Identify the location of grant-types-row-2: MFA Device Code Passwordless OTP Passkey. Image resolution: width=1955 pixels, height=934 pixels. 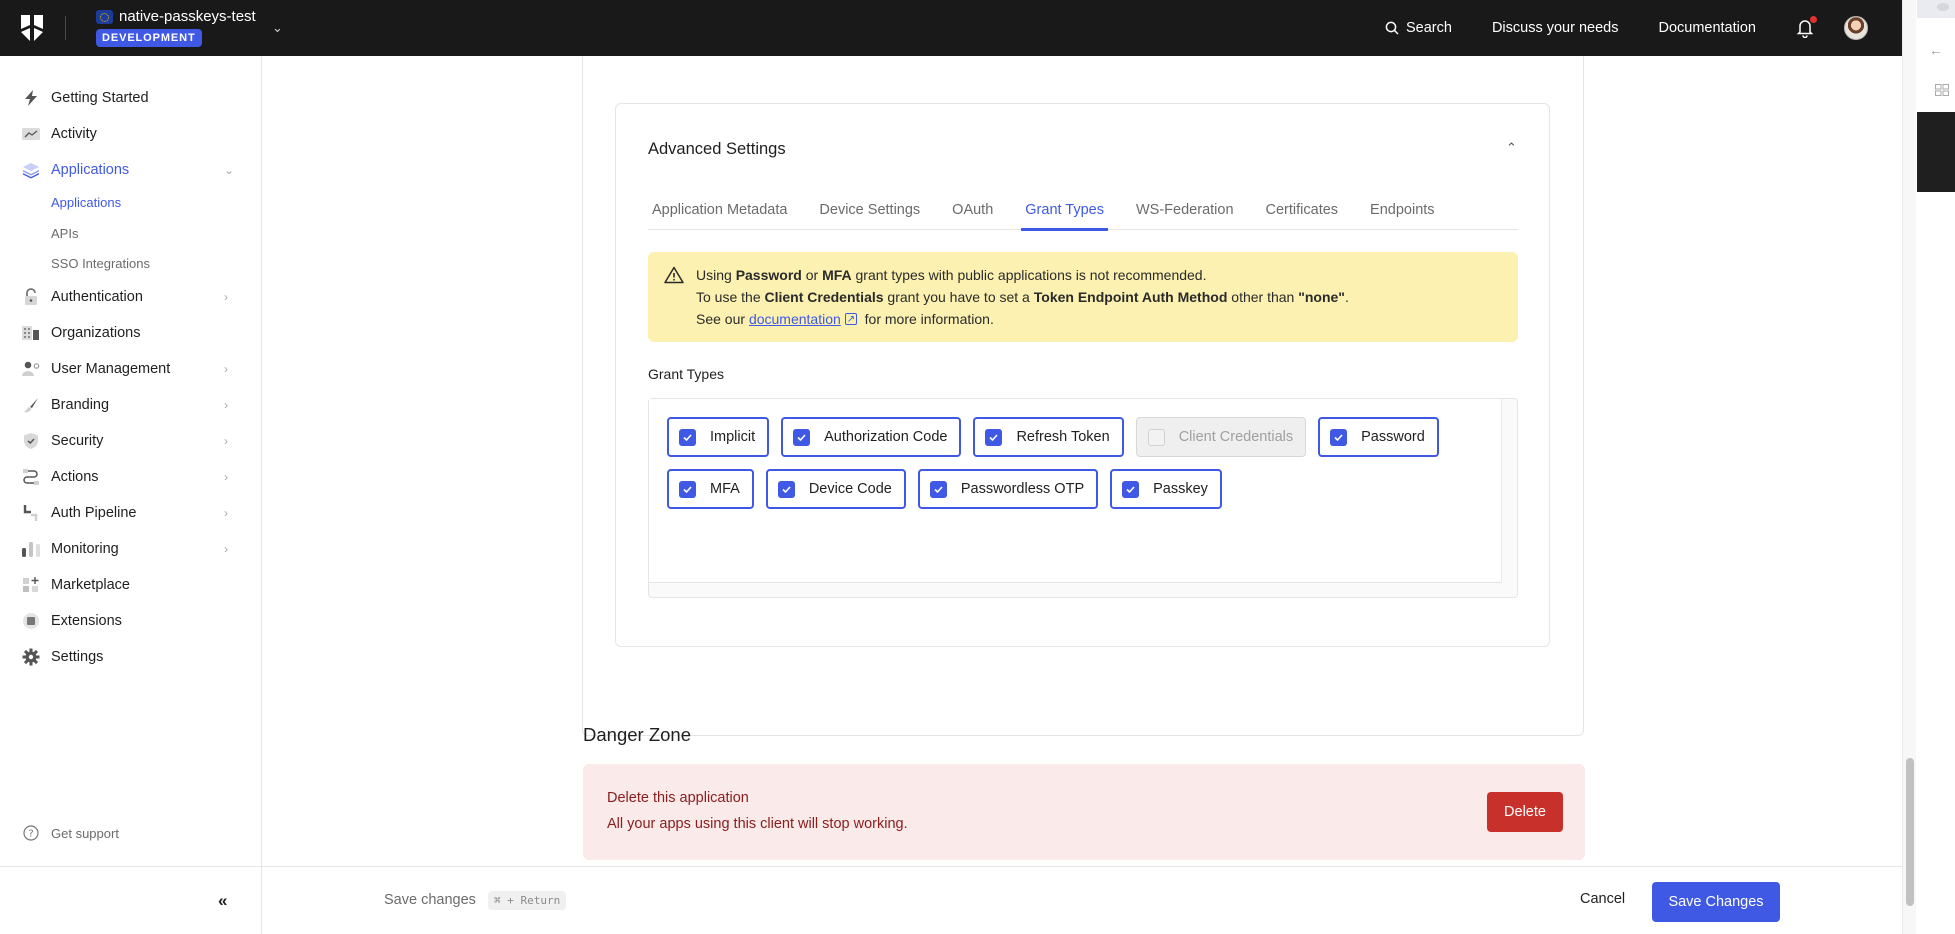
(944, 489).